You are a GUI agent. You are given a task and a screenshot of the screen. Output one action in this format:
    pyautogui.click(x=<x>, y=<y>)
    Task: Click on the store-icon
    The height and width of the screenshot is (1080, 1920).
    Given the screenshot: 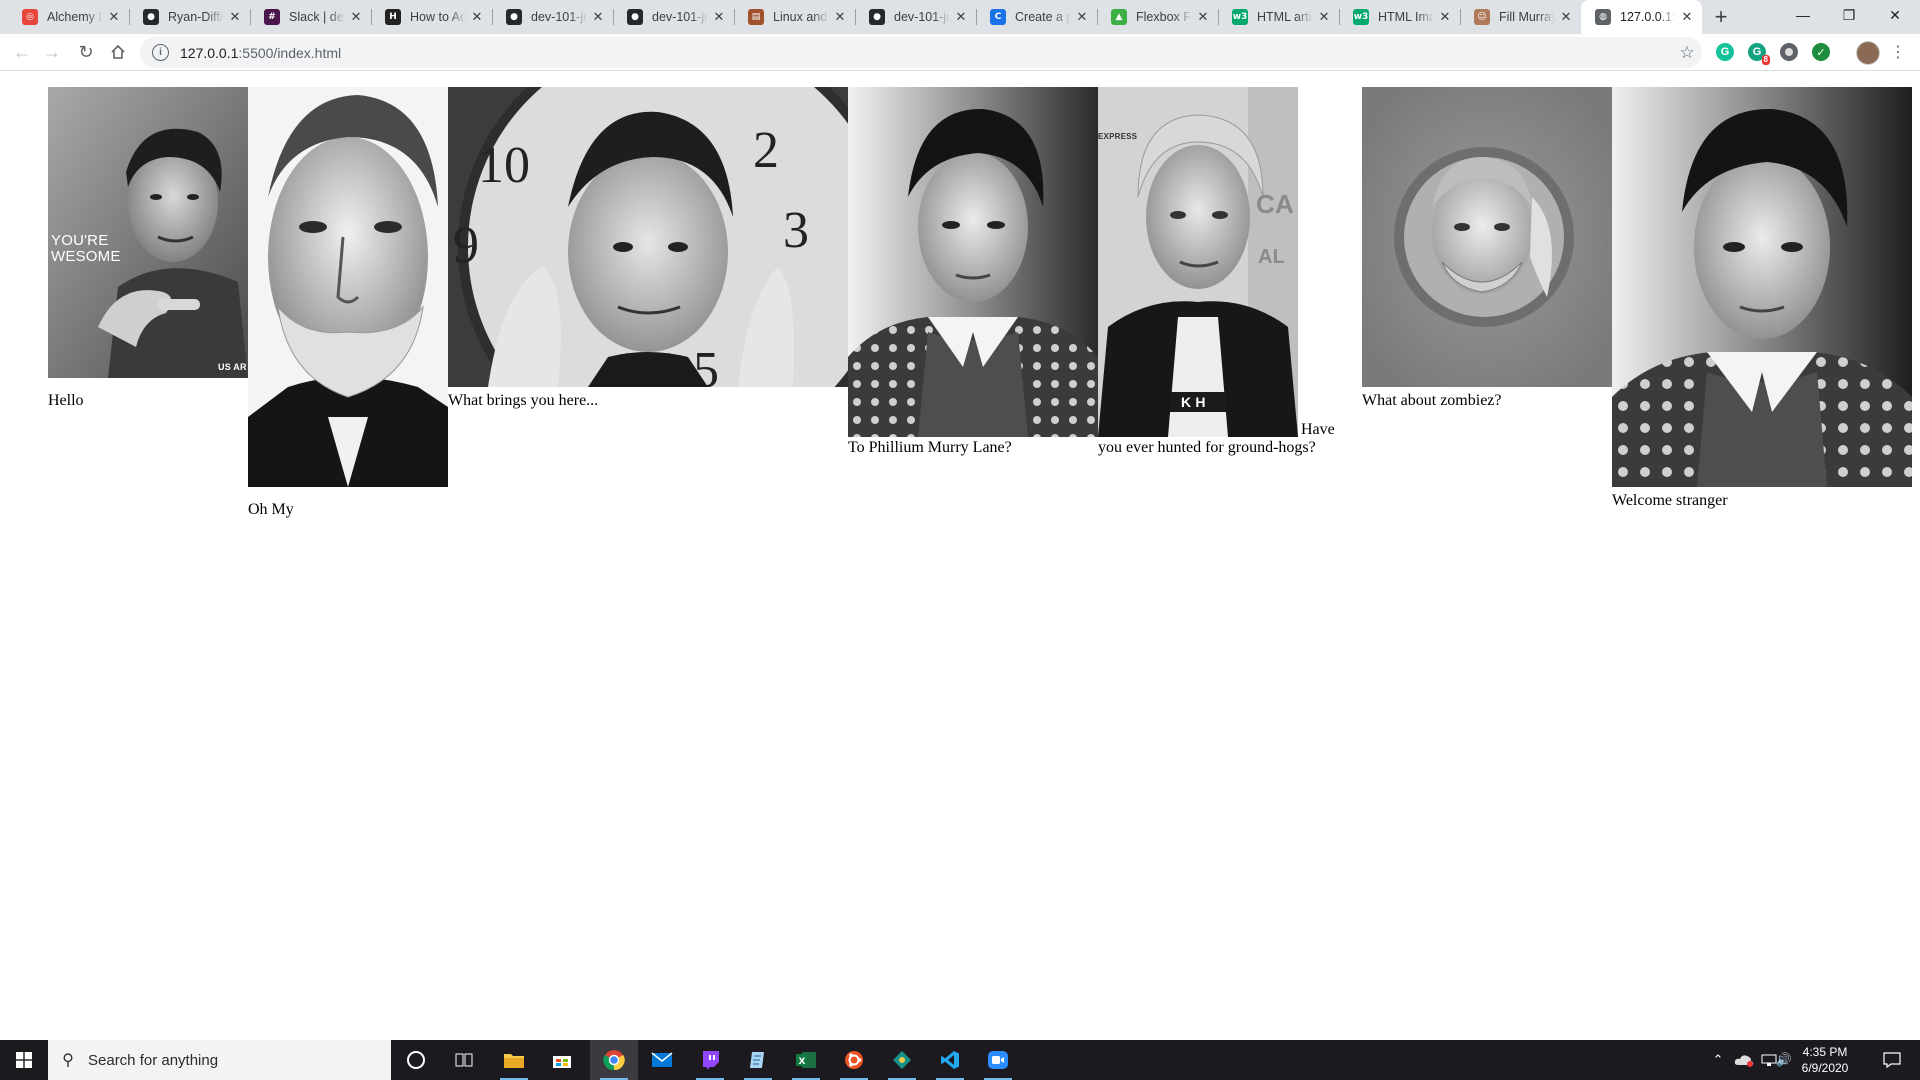 What is the action you would take?
    pyautogui.click(x=562, y=1060)
    